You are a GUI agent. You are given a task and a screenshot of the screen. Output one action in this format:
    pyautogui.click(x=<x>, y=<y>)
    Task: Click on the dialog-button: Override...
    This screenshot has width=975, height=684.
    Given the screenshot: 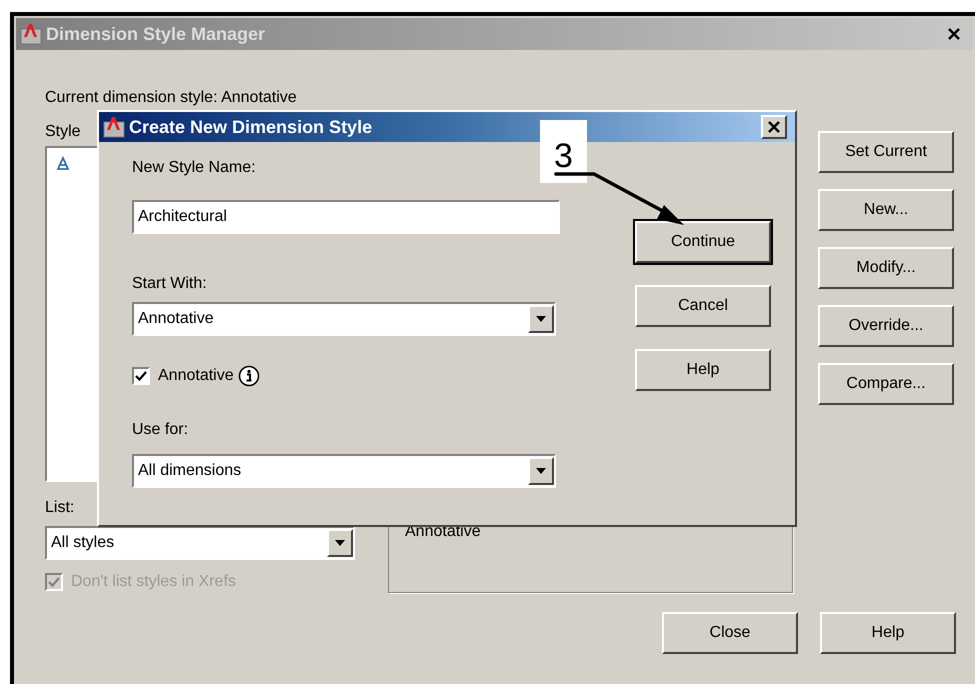 What is the action you would take?
    pyautogui.click(x=886, y=326)
    